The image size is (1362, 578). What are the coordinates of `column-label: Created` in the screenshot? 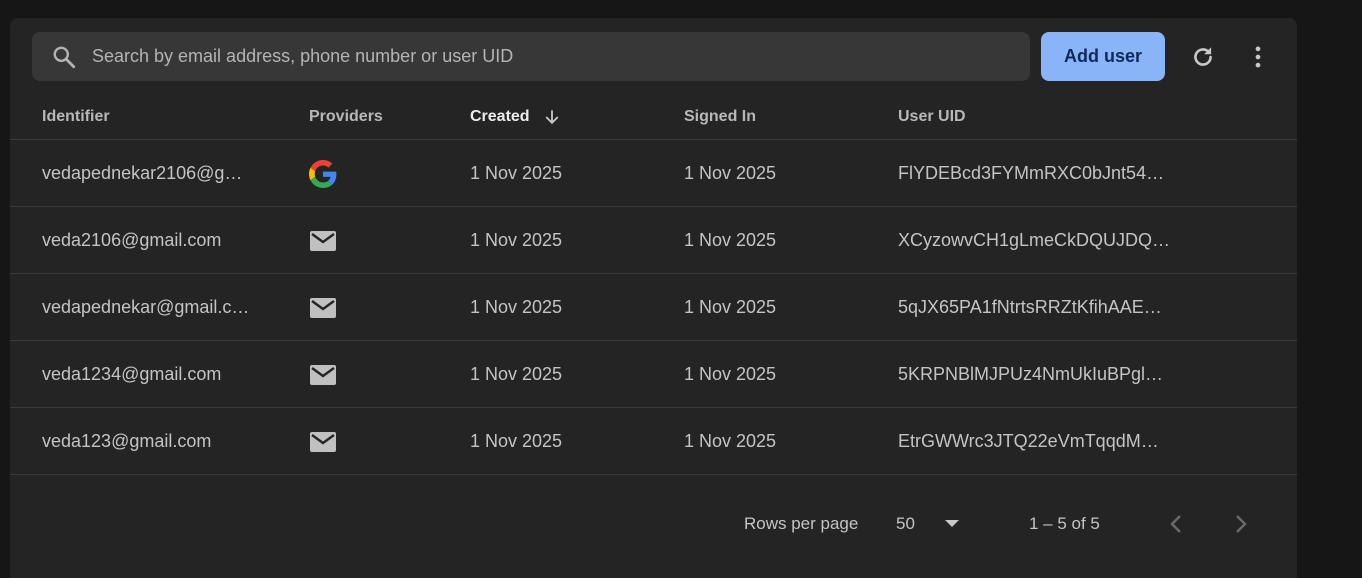 It's located at (500, 116).